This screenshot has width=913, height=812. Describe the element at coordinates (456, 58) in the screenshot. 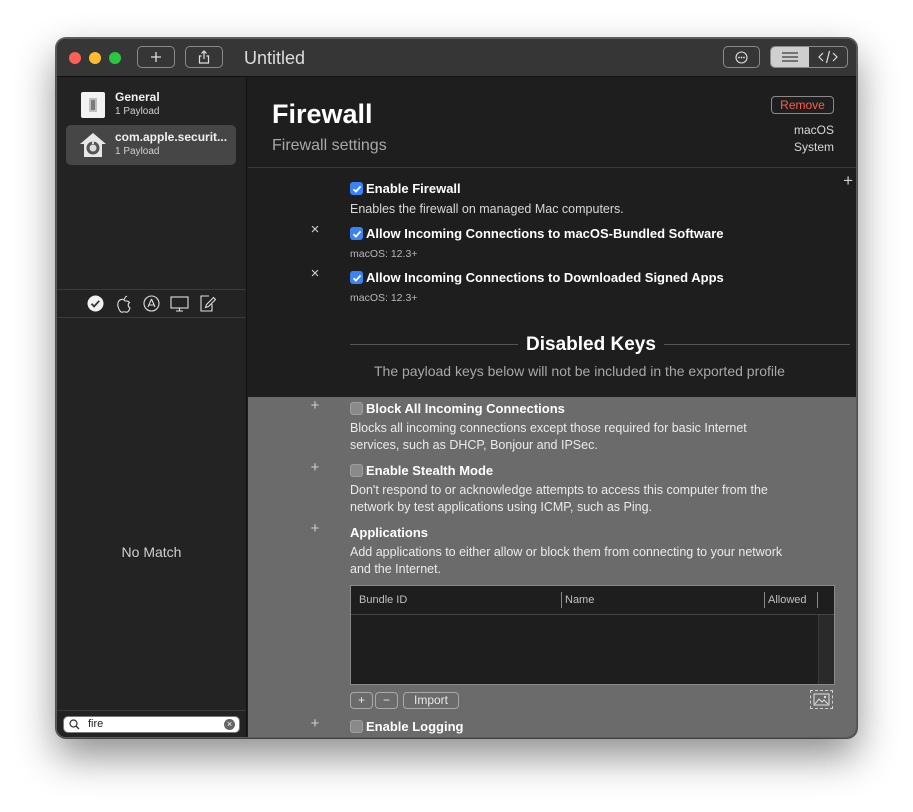

I see `title-bar: Untitled` at that location.